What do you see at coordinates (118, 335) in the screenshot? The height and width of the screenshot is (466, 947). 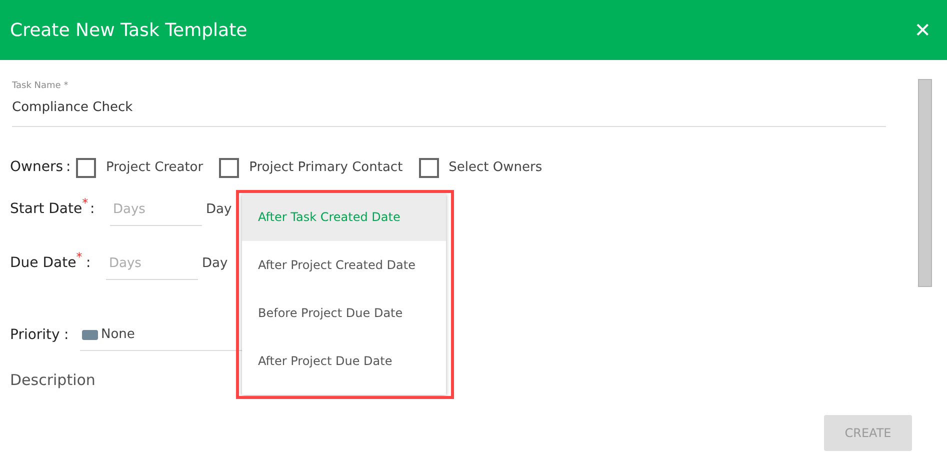 I see `priority-value: None` at bounding box center [118, 335].